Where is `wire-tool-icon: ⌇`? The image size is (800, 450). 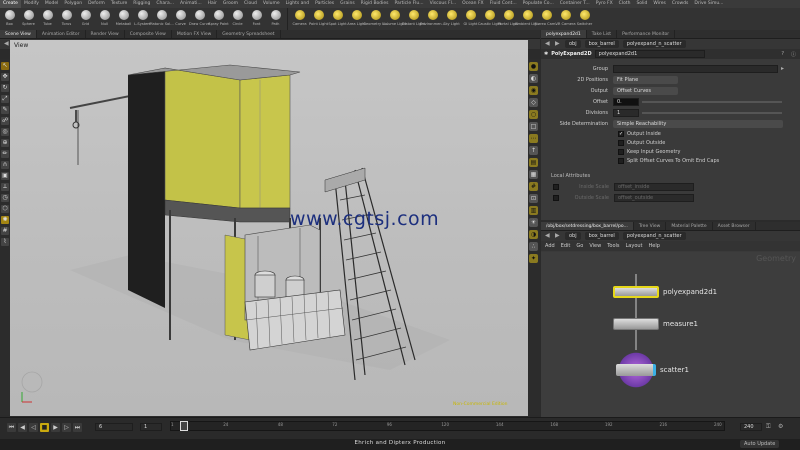
wire-tool-icon: ⌇ is located at coordinates (5, 242).